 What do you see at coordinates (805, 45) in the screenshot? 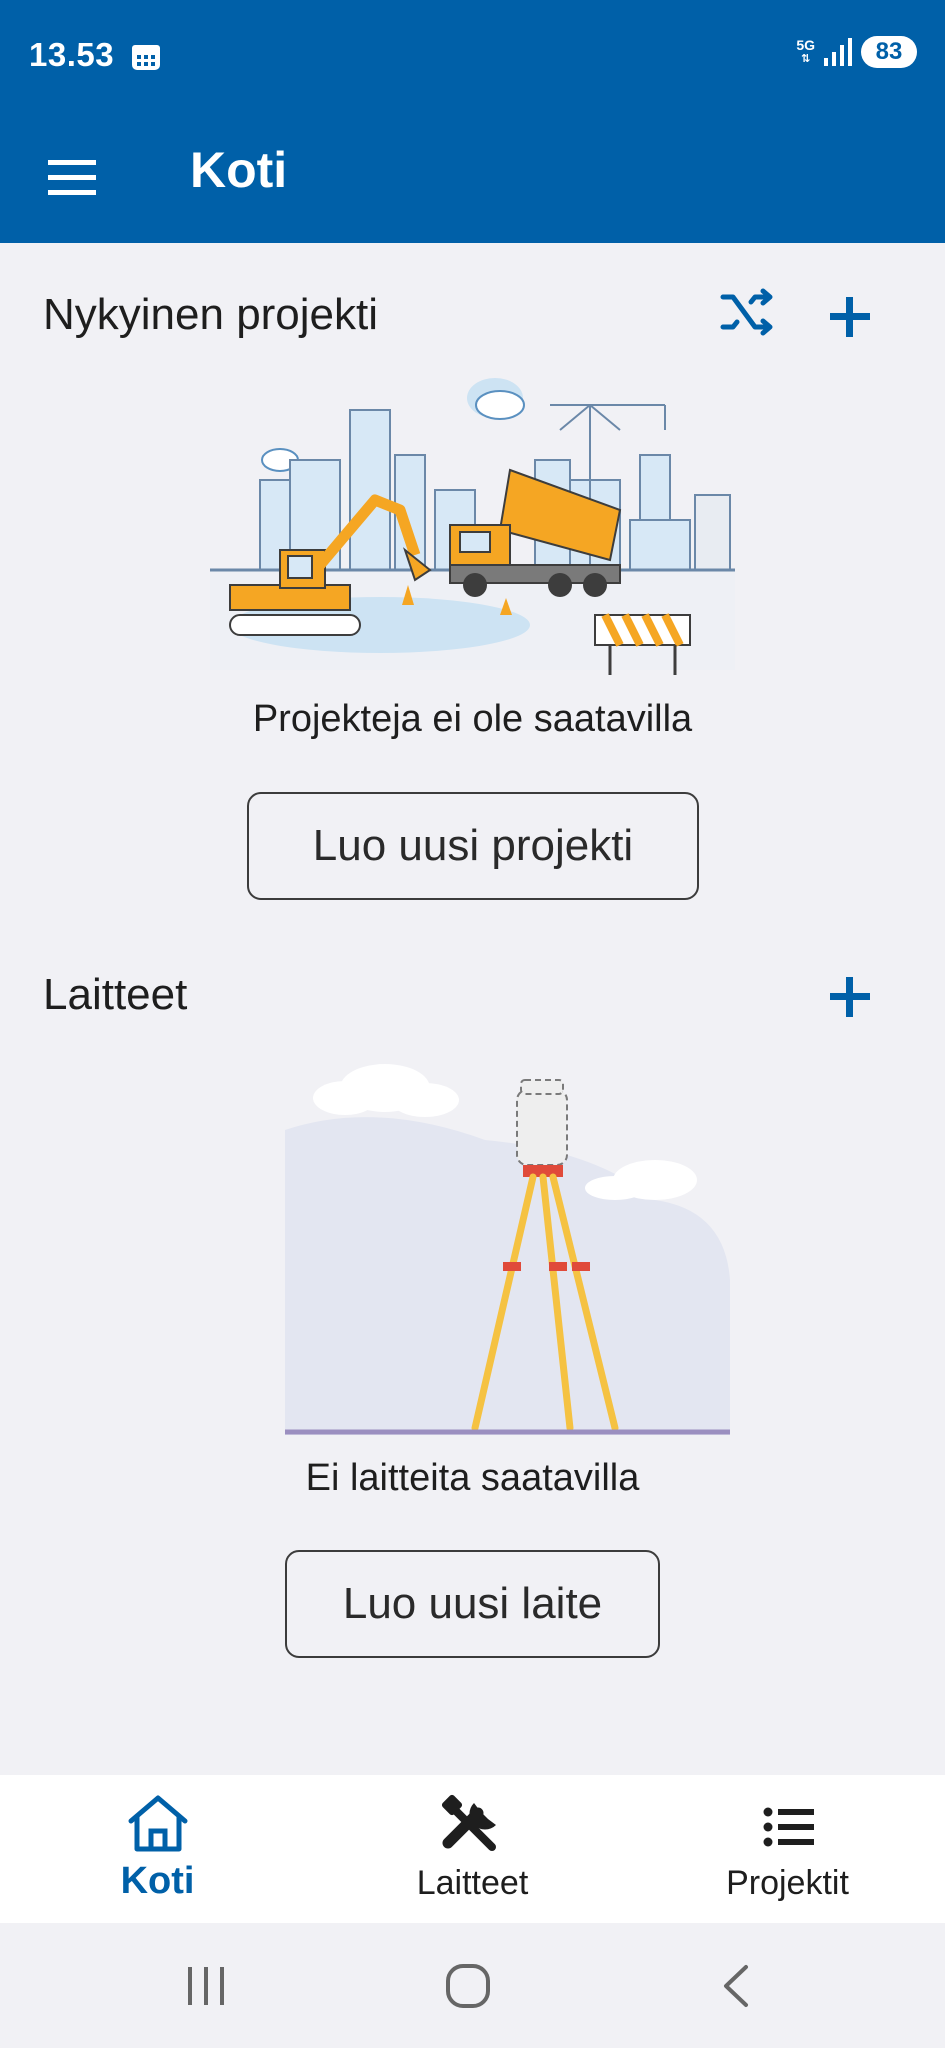
I see `network-type: 5G` at bounding box center [805, 45].